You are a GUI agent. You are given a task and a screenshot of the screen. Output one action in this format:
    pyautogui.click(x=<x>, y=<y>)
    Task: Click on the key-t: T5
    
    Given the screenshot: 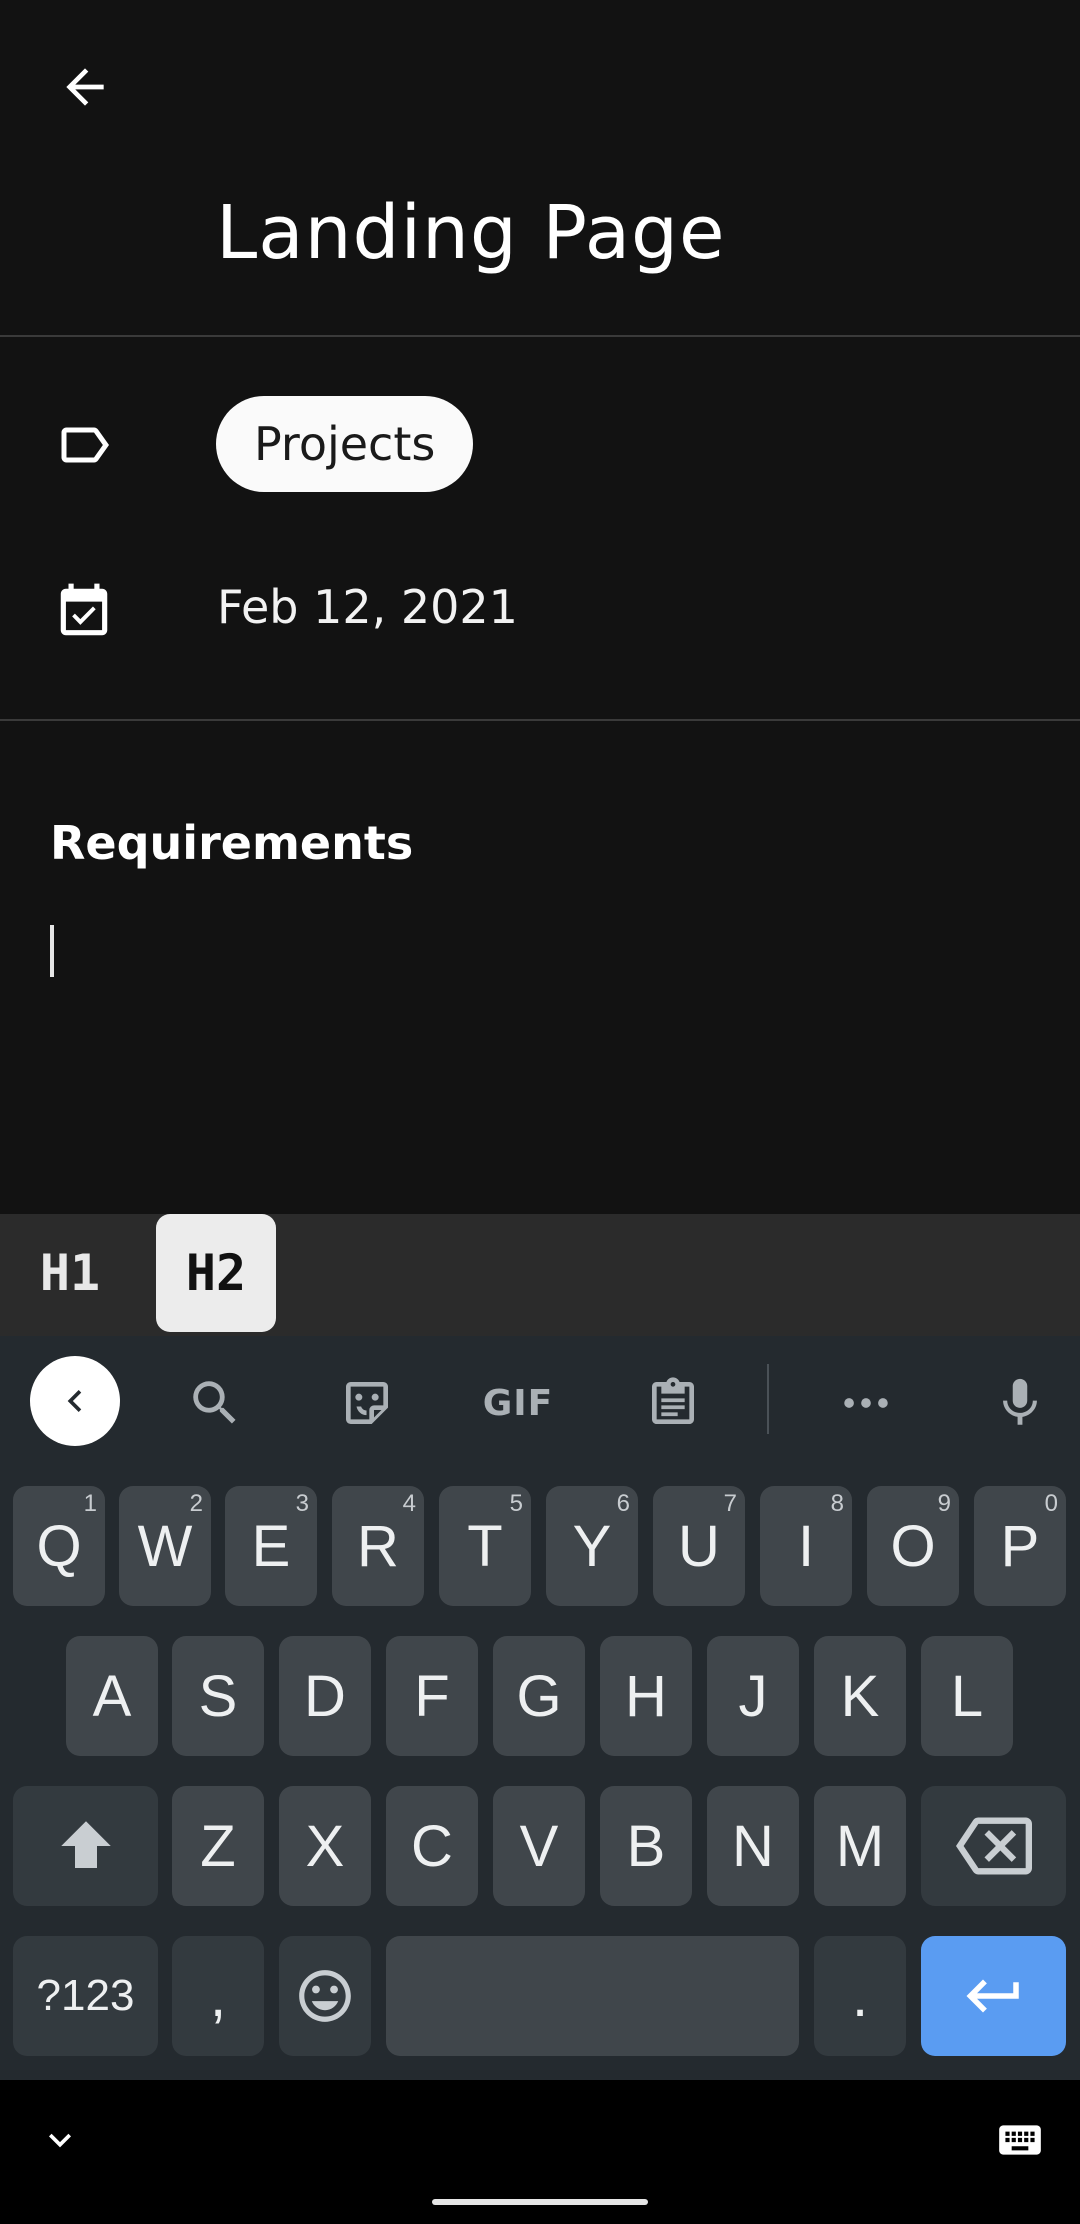 What is the action you would take?
    pyautogui.click(x=485, y=1546)
    